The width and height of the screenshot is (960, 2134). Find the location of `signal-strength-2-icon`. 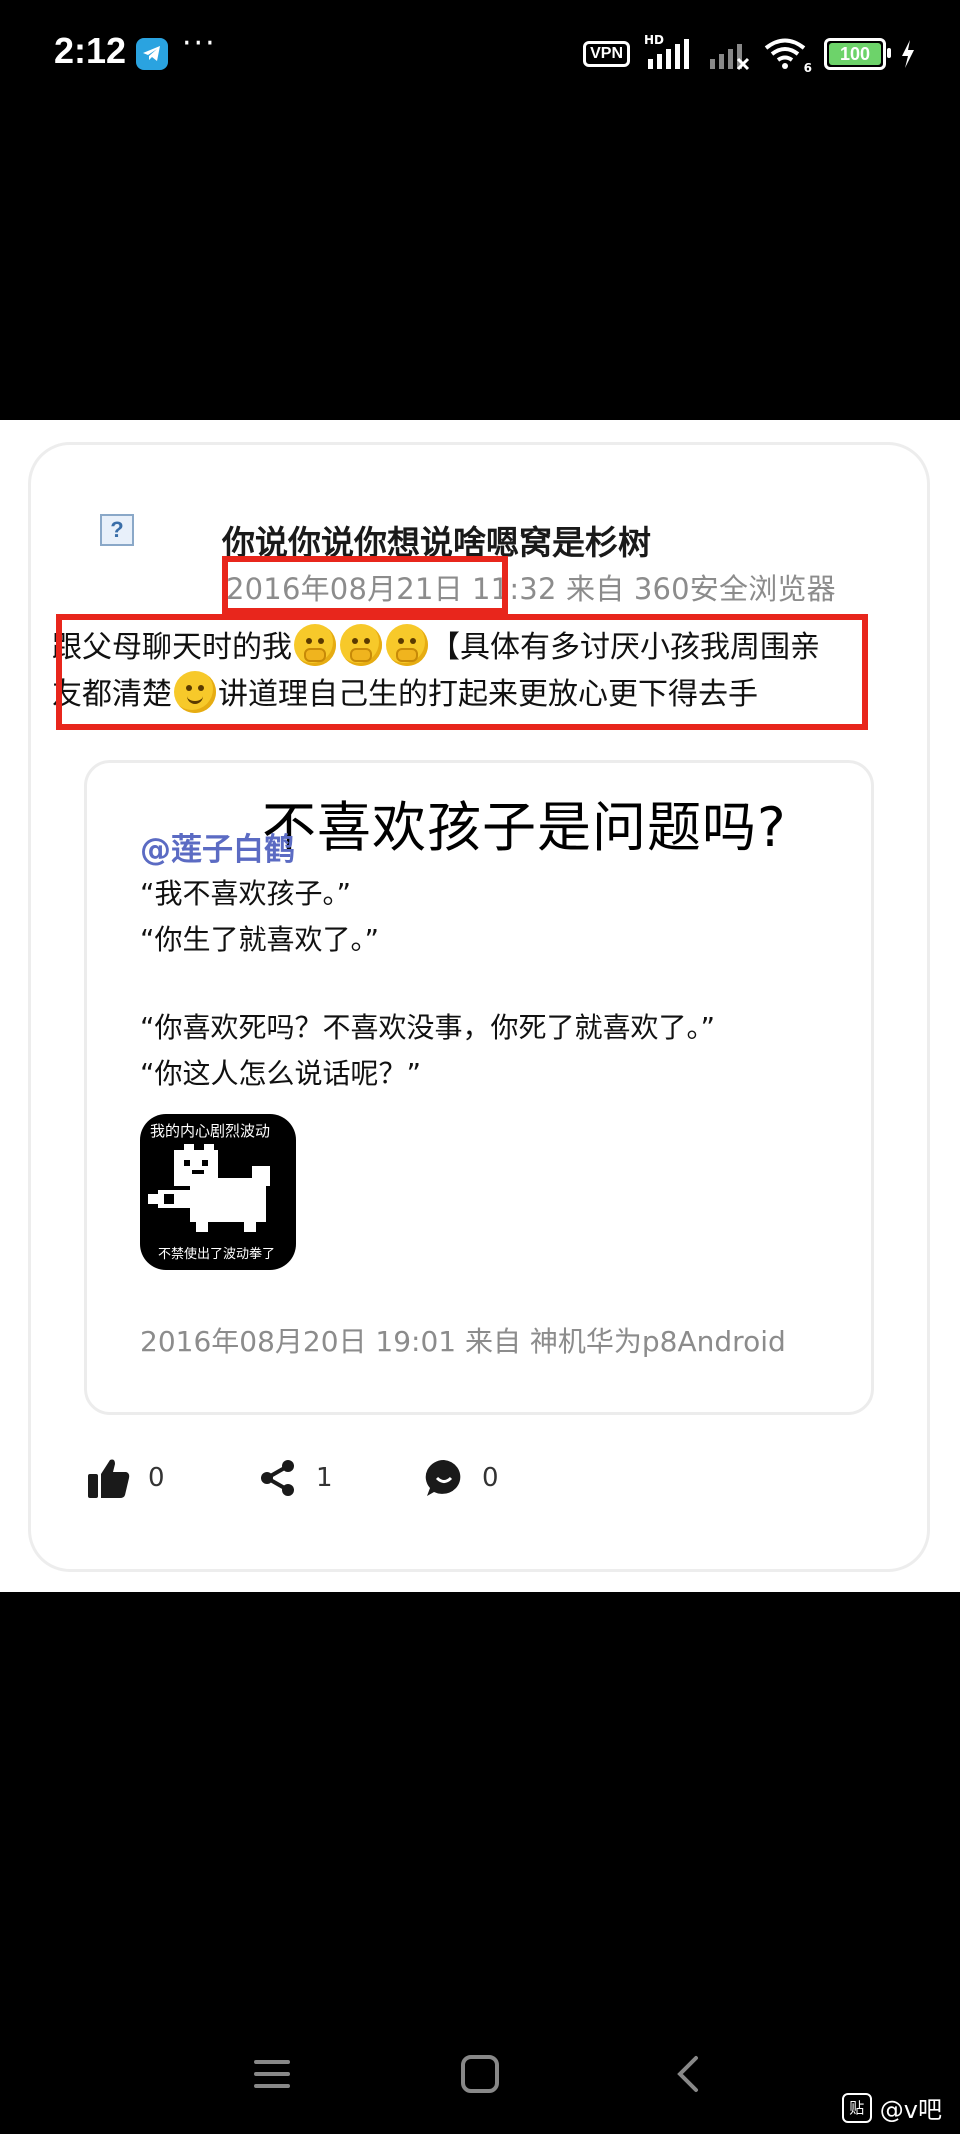

signal-strength-2-icon is located at coordinates (730, 57).